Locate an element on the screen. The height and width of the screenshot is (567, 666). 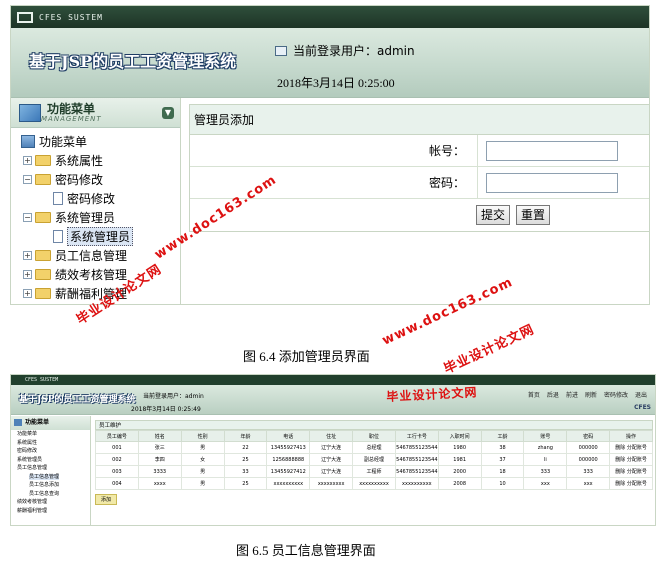
table-cell: 10 is located at coordinates (502, 483).